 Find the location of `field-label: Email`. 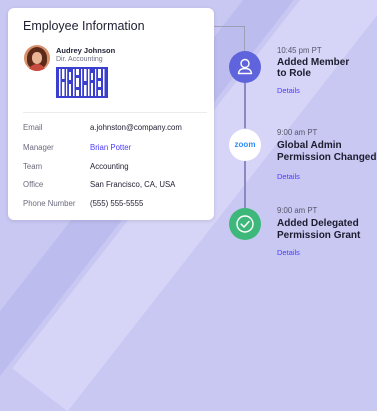

field-label: Email is located at coordinates (33, 127).